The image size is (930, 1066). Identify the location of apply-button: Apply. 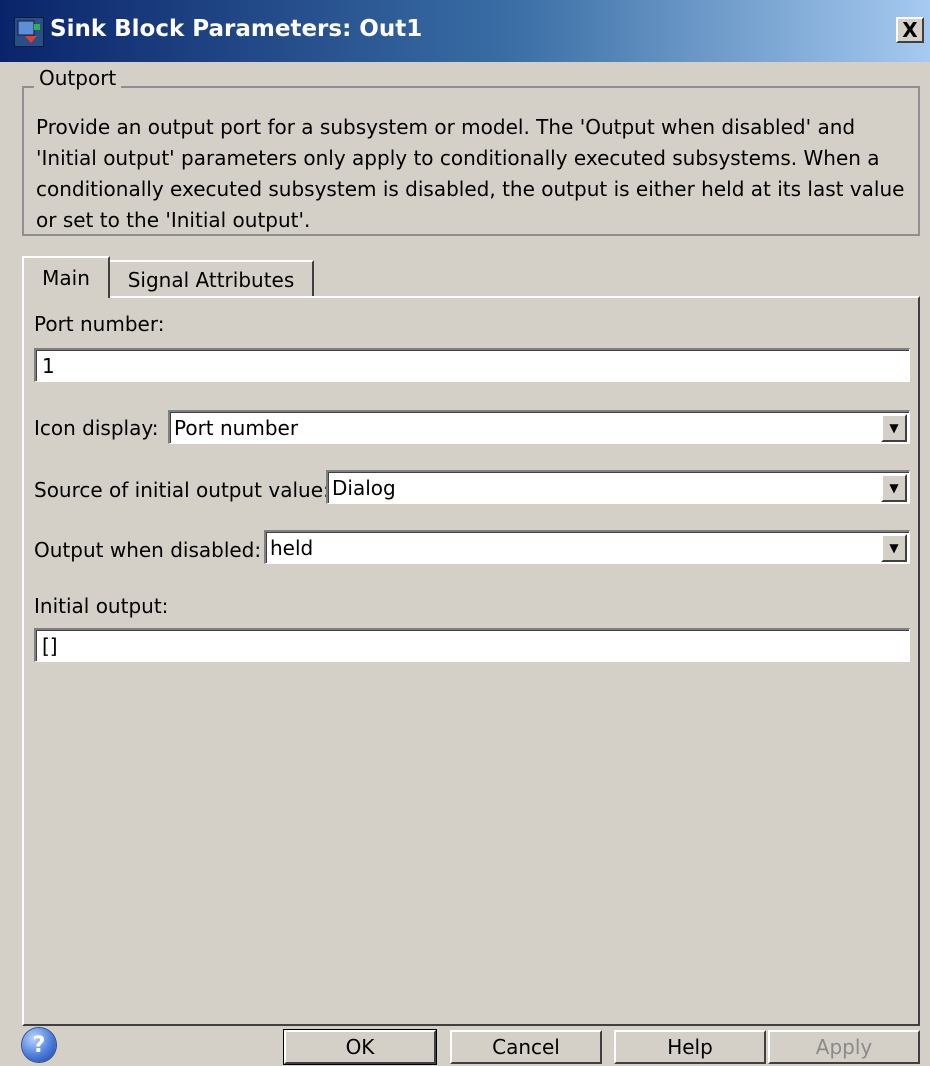
(844, 1047).